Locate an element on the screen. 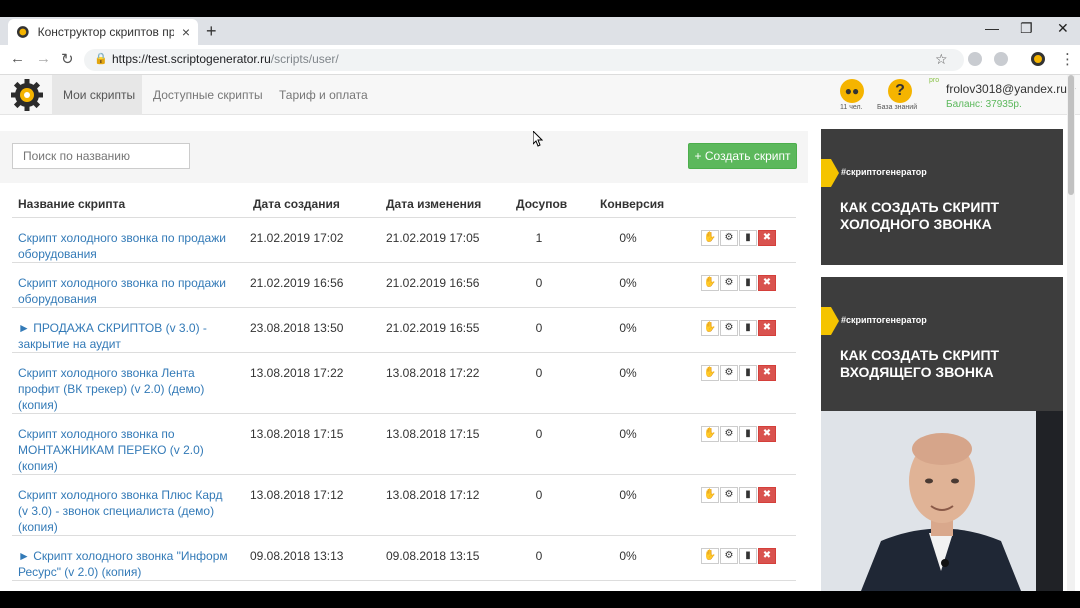 Image resolution: width=1080 pixels, height=608 pixels. page-scrollbar is located at coordinates (1071, 333).